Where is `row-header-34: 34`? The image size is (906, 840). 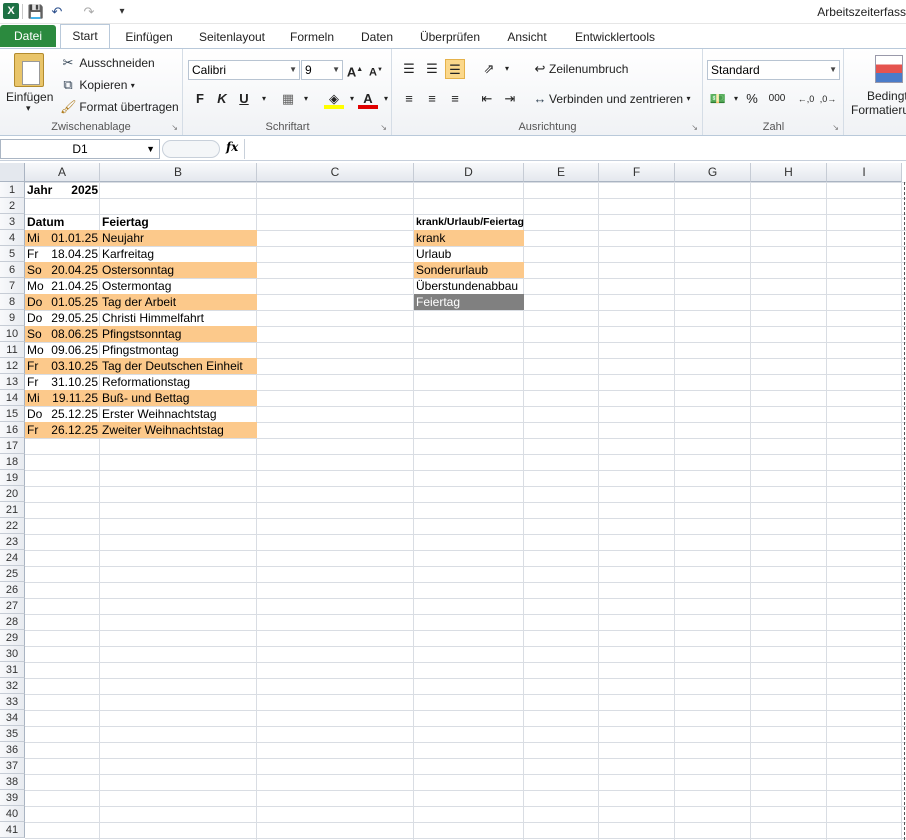 row-header-34: 34 is located at coordinates (12, 718).